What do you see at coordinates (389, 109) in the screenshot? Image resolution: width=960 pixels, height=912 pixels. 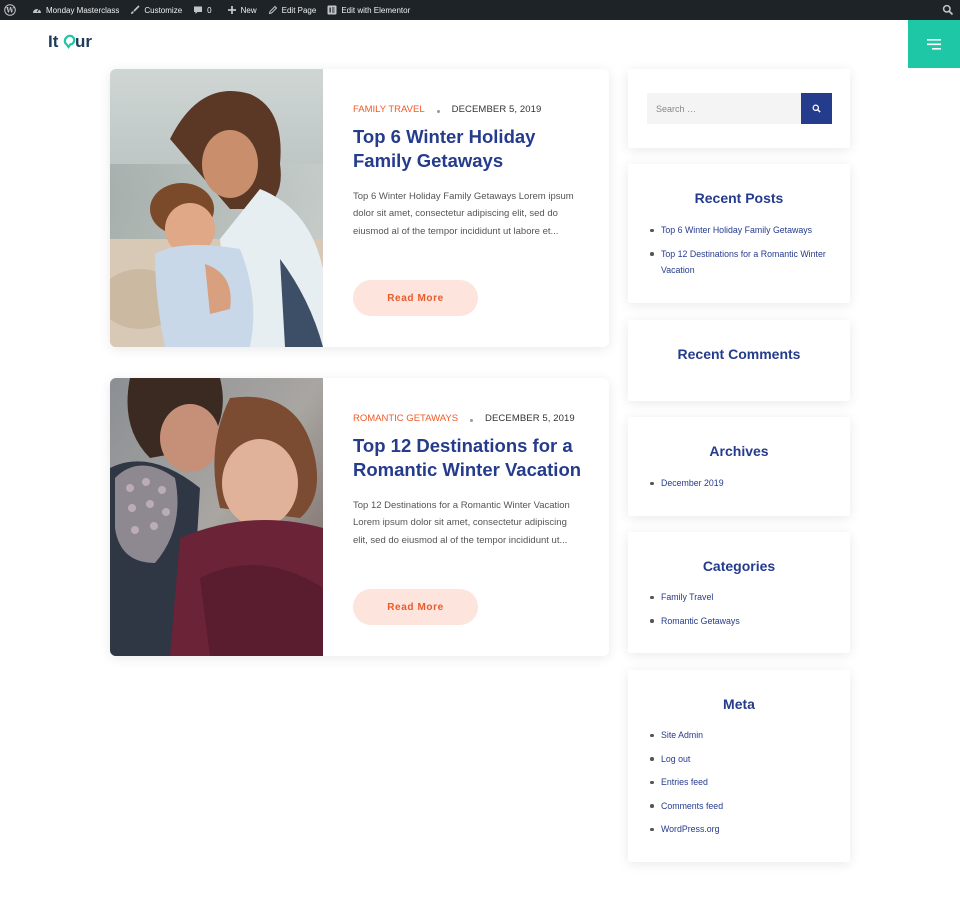 I see `post-category-link: FAMILY TRAVEL` at bounding box center [389, 109].